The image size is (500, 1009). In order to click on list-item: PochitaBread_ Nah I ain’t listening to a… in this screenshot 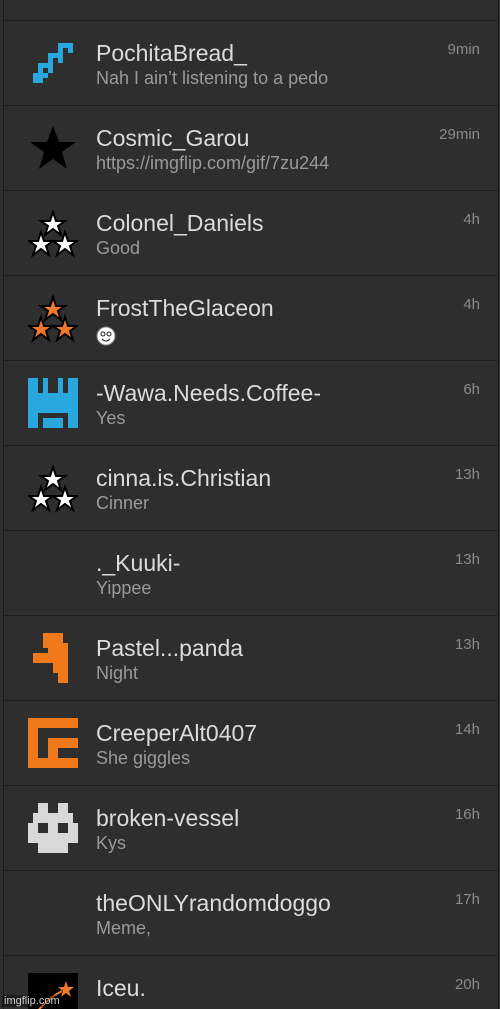, I will do `click(251, 63)`.